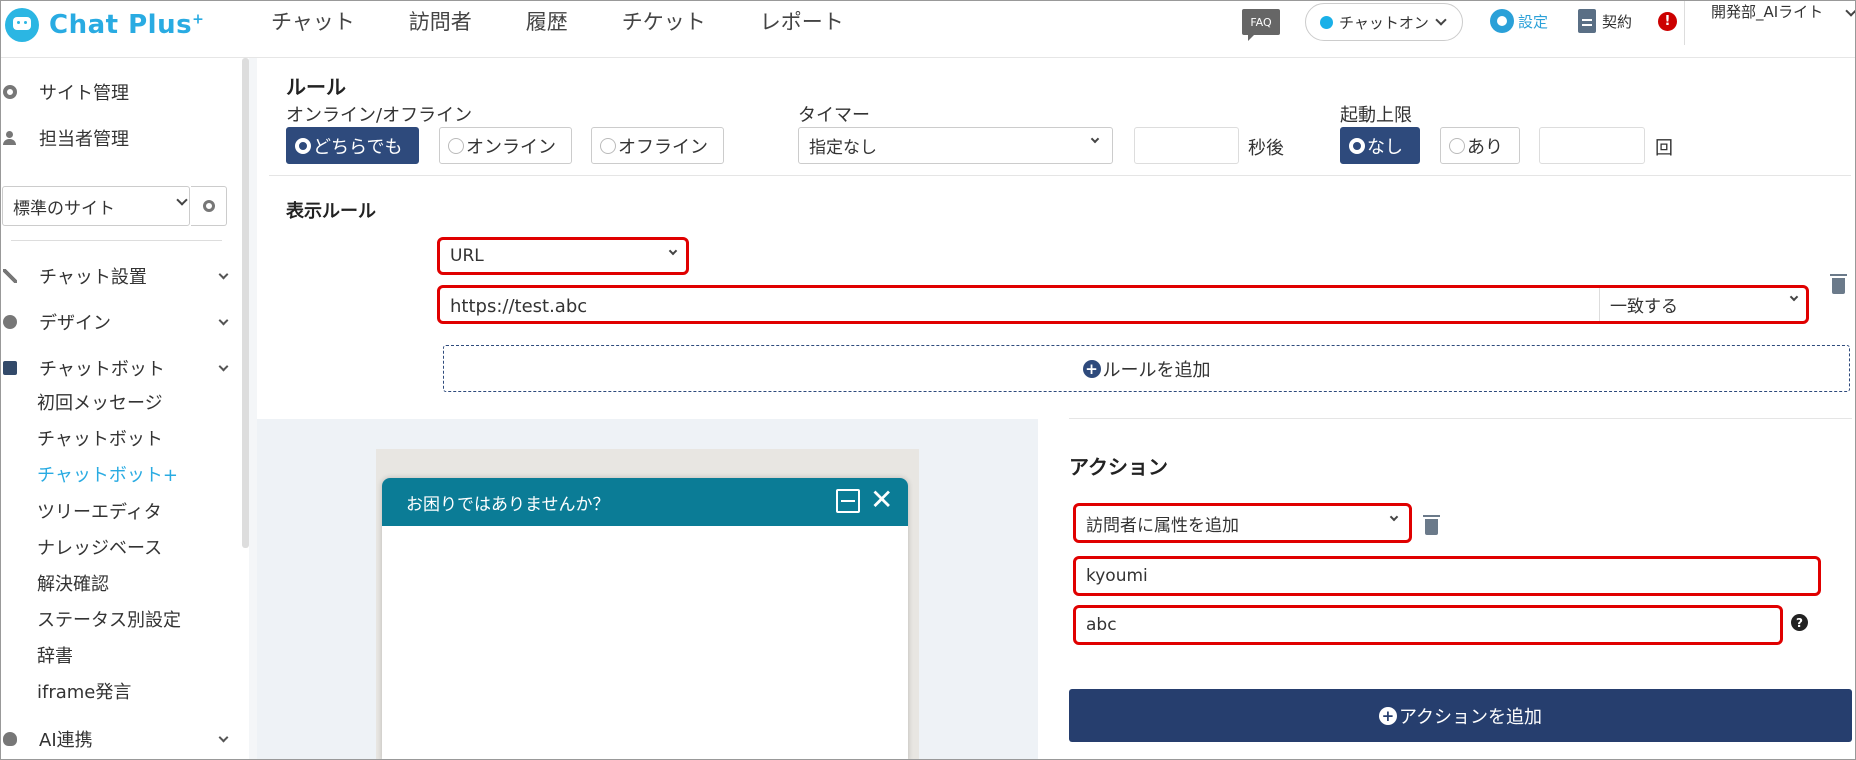 Image resolution: width=1856 pixels, height=760 pixels. I want to click on sidebar-item-ai: AI連携, so click(117, 739).